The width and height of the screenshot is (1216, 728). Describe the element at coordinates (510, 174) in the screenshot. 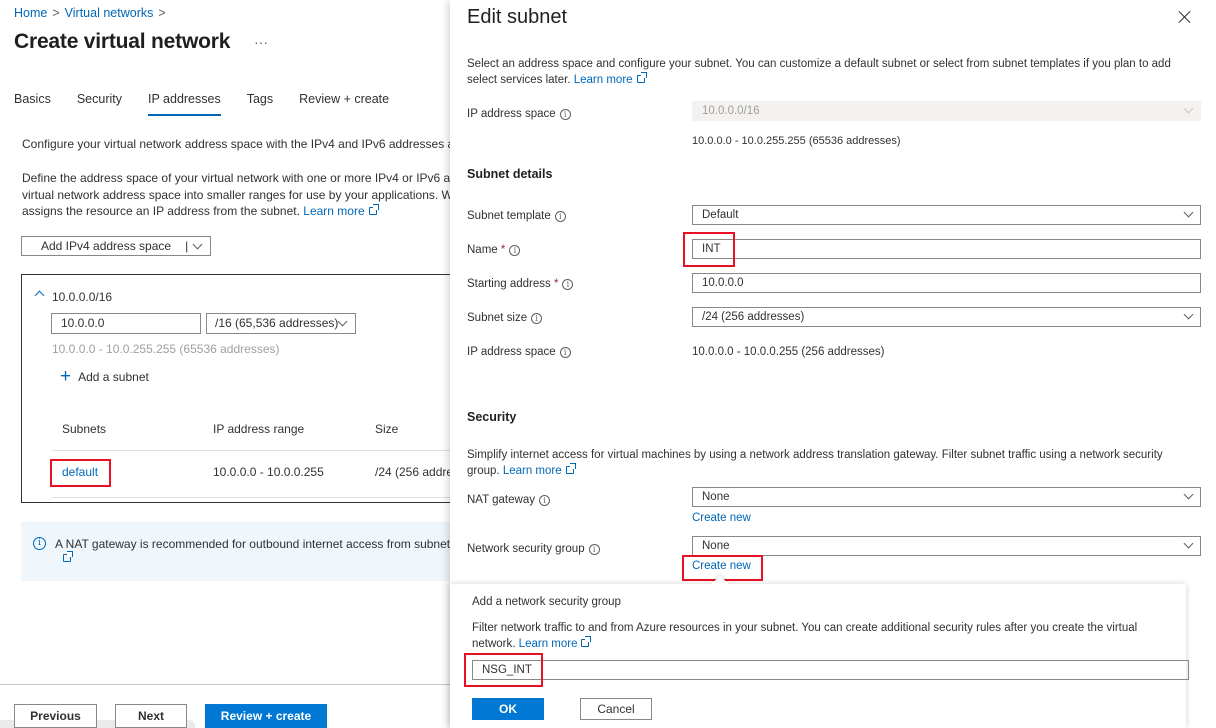

I see `subnet-details-heading: Subnet details` at that location.